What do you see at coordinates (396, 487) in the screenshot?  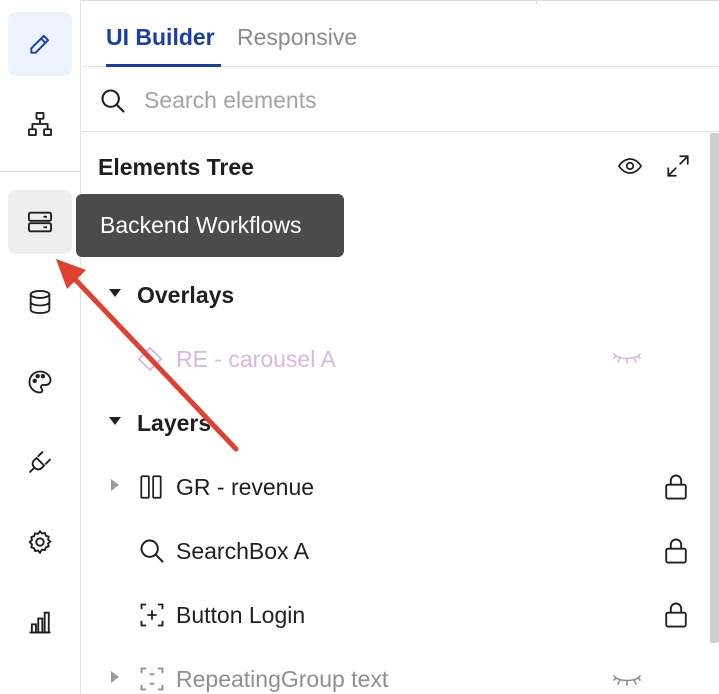 I see `tree-item-revenue: GR - revenue` at bounding box center [396, 487].